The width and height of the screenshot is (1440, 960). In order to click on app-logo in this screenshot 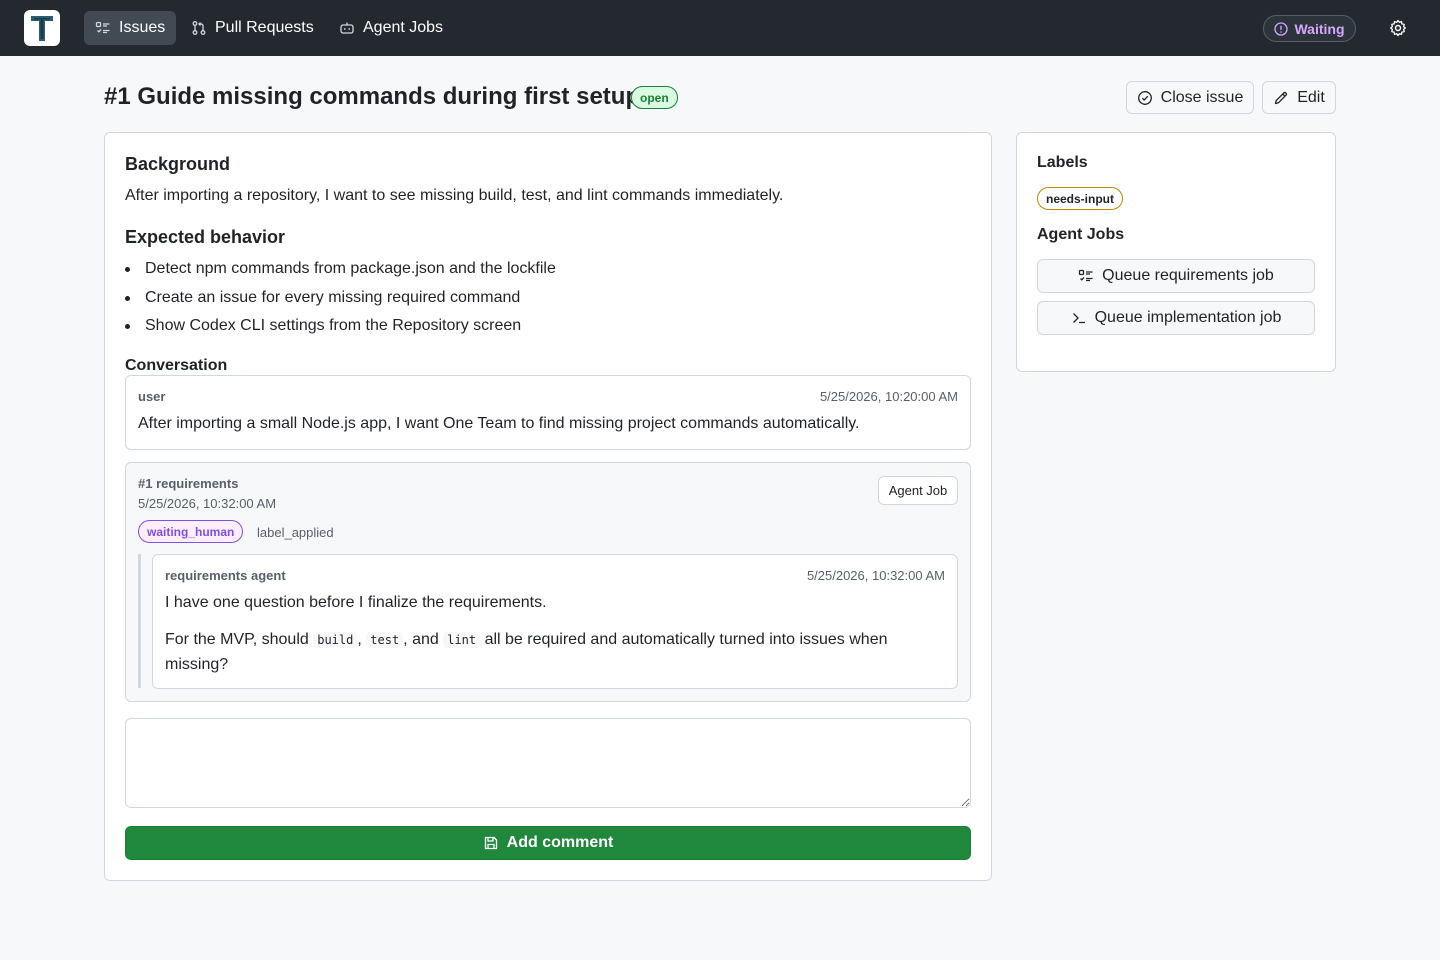, I will do `click(42, 28)`.